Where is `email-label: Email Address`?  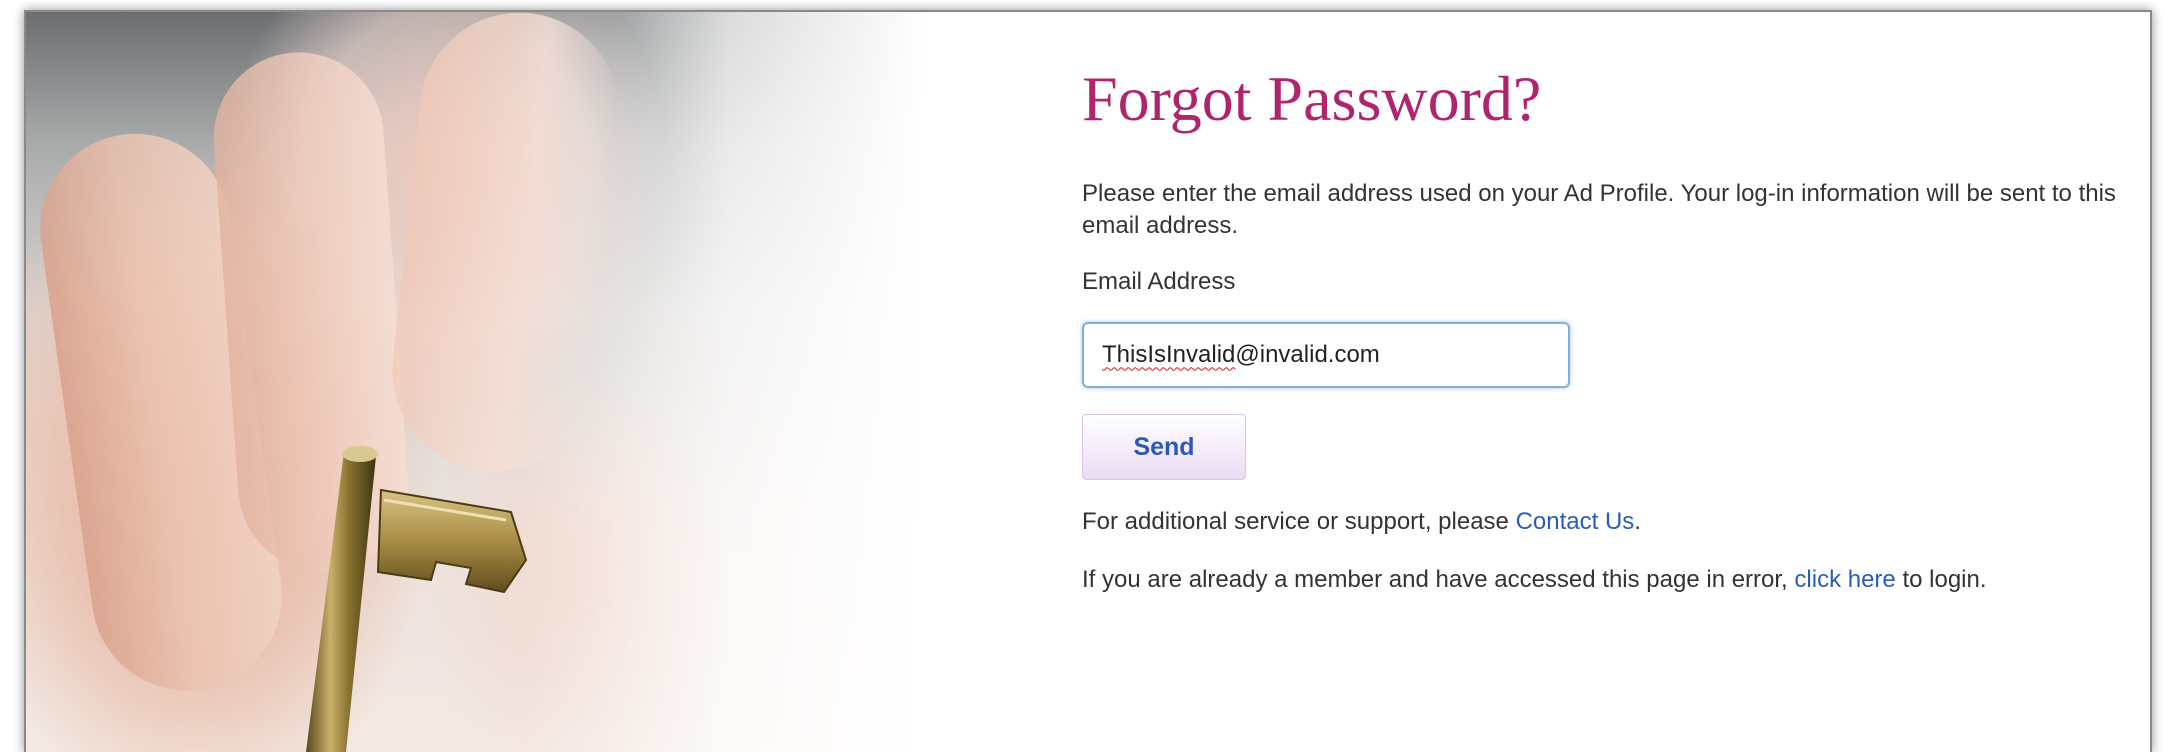
email-label: Email Address is located at coordinates (1159, 282).